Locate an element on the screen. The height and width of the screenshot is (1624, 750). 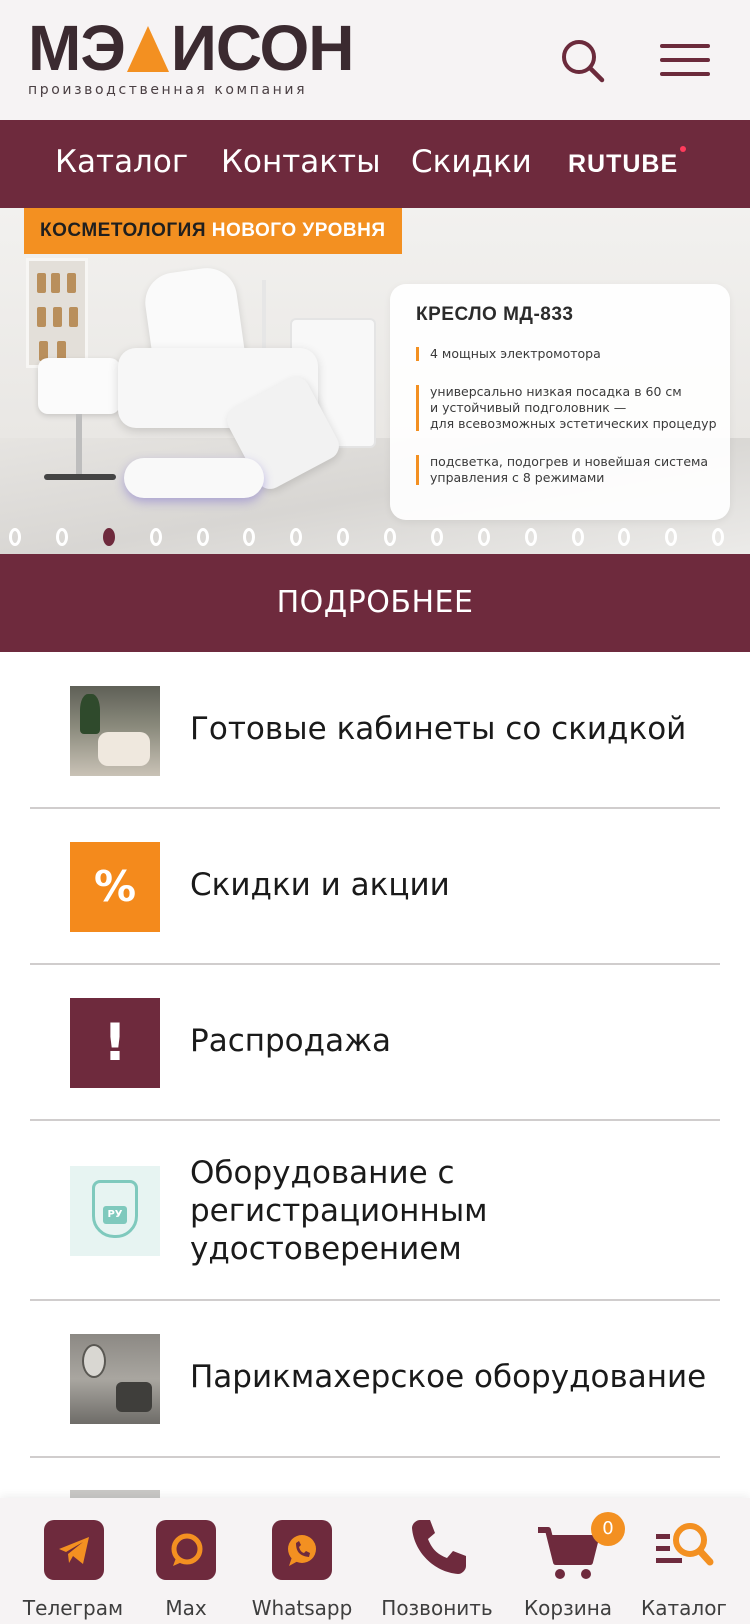
banner-tag-dark: КОСМЕТОЛОГИЯ is located at coordinates (123, 230).